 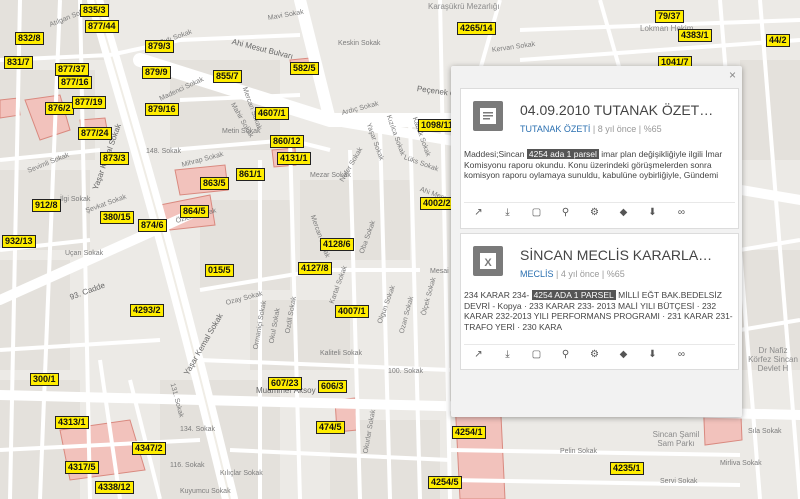 What do you see at coordinates (562, 154) in the screenshot?
I see `search-highlight: 4254 ada 1 parsel` at bounding box center [562, 154].